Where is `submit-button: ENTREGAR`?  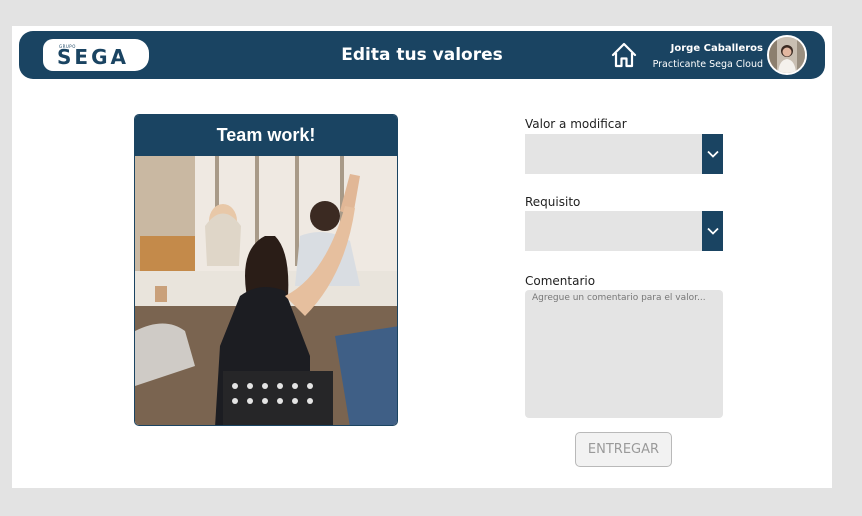
submit-button: ENTREGAR is located at coordinates (623, 449).